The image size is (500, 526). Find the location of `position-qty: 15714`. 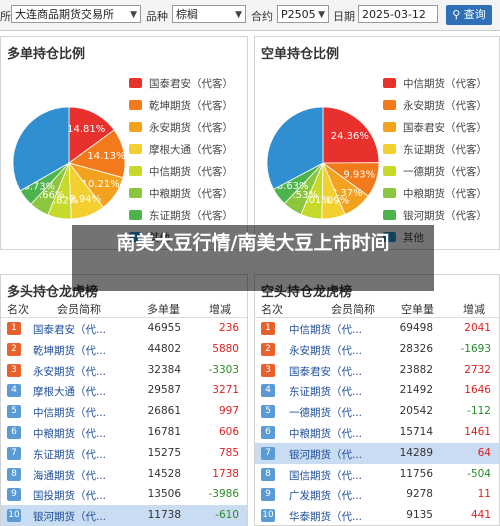

position-qty: 15714 is located at coordinates (416, 432).